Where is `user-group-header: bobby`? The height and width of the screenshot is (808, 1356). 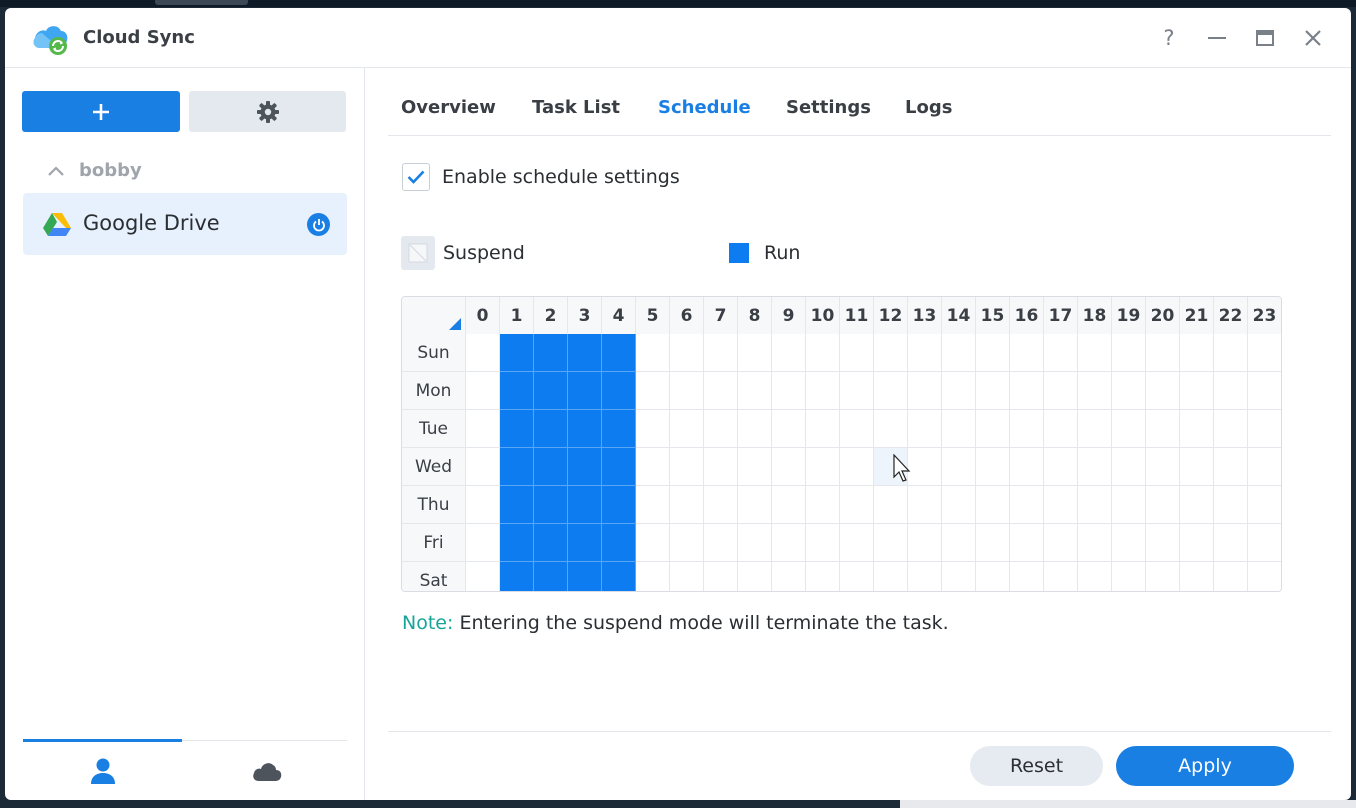
user-group-header: bobby is located at coordinates (94, 170).